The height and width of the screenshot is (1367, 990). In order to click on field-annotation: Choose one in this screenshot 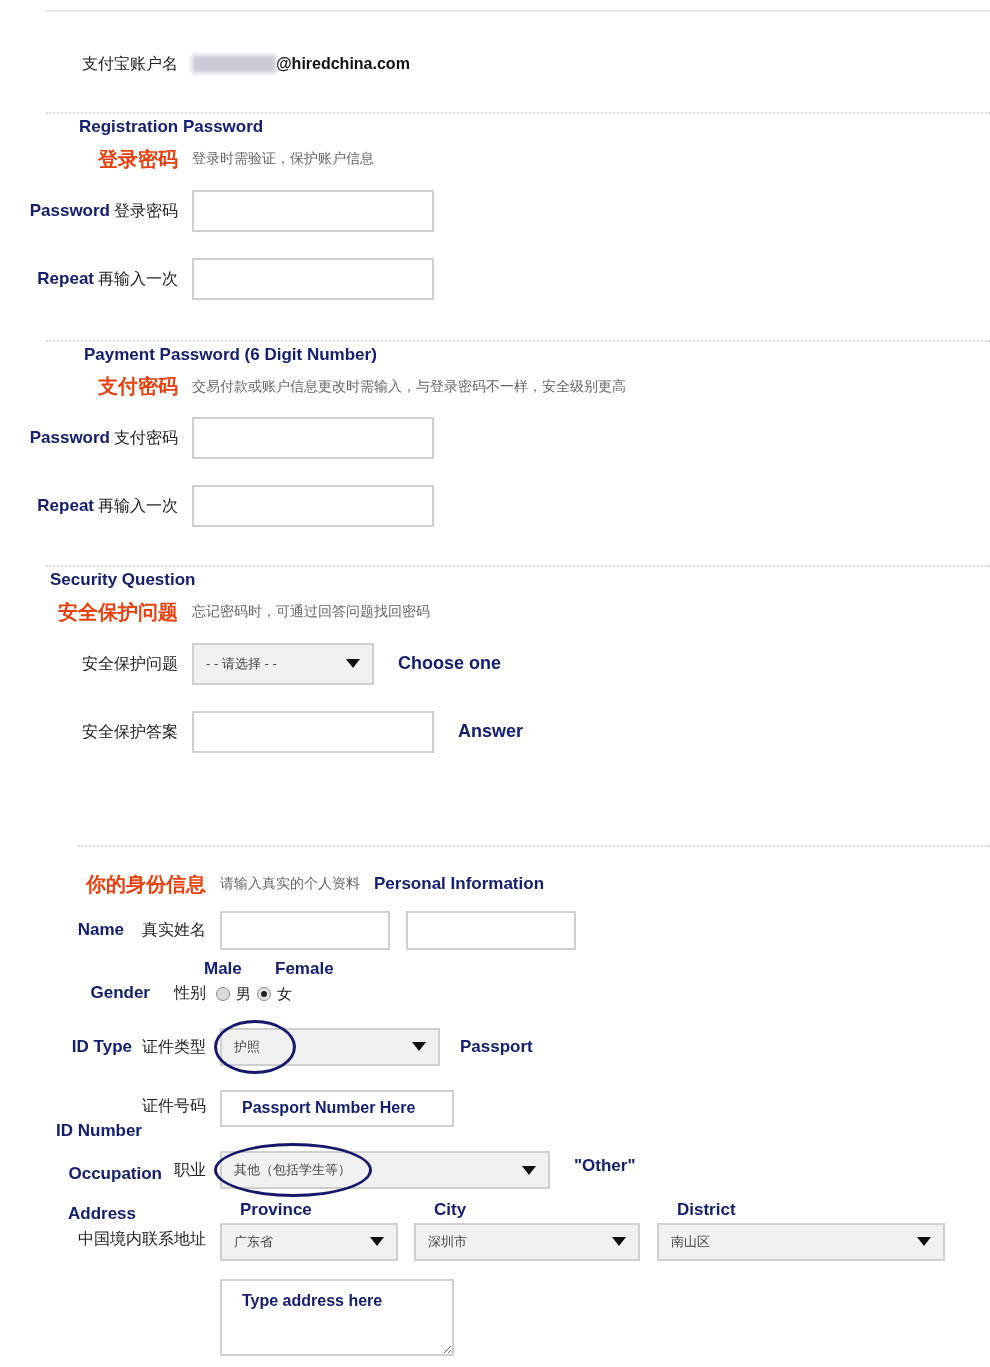, I will do `click(449, 663)`.